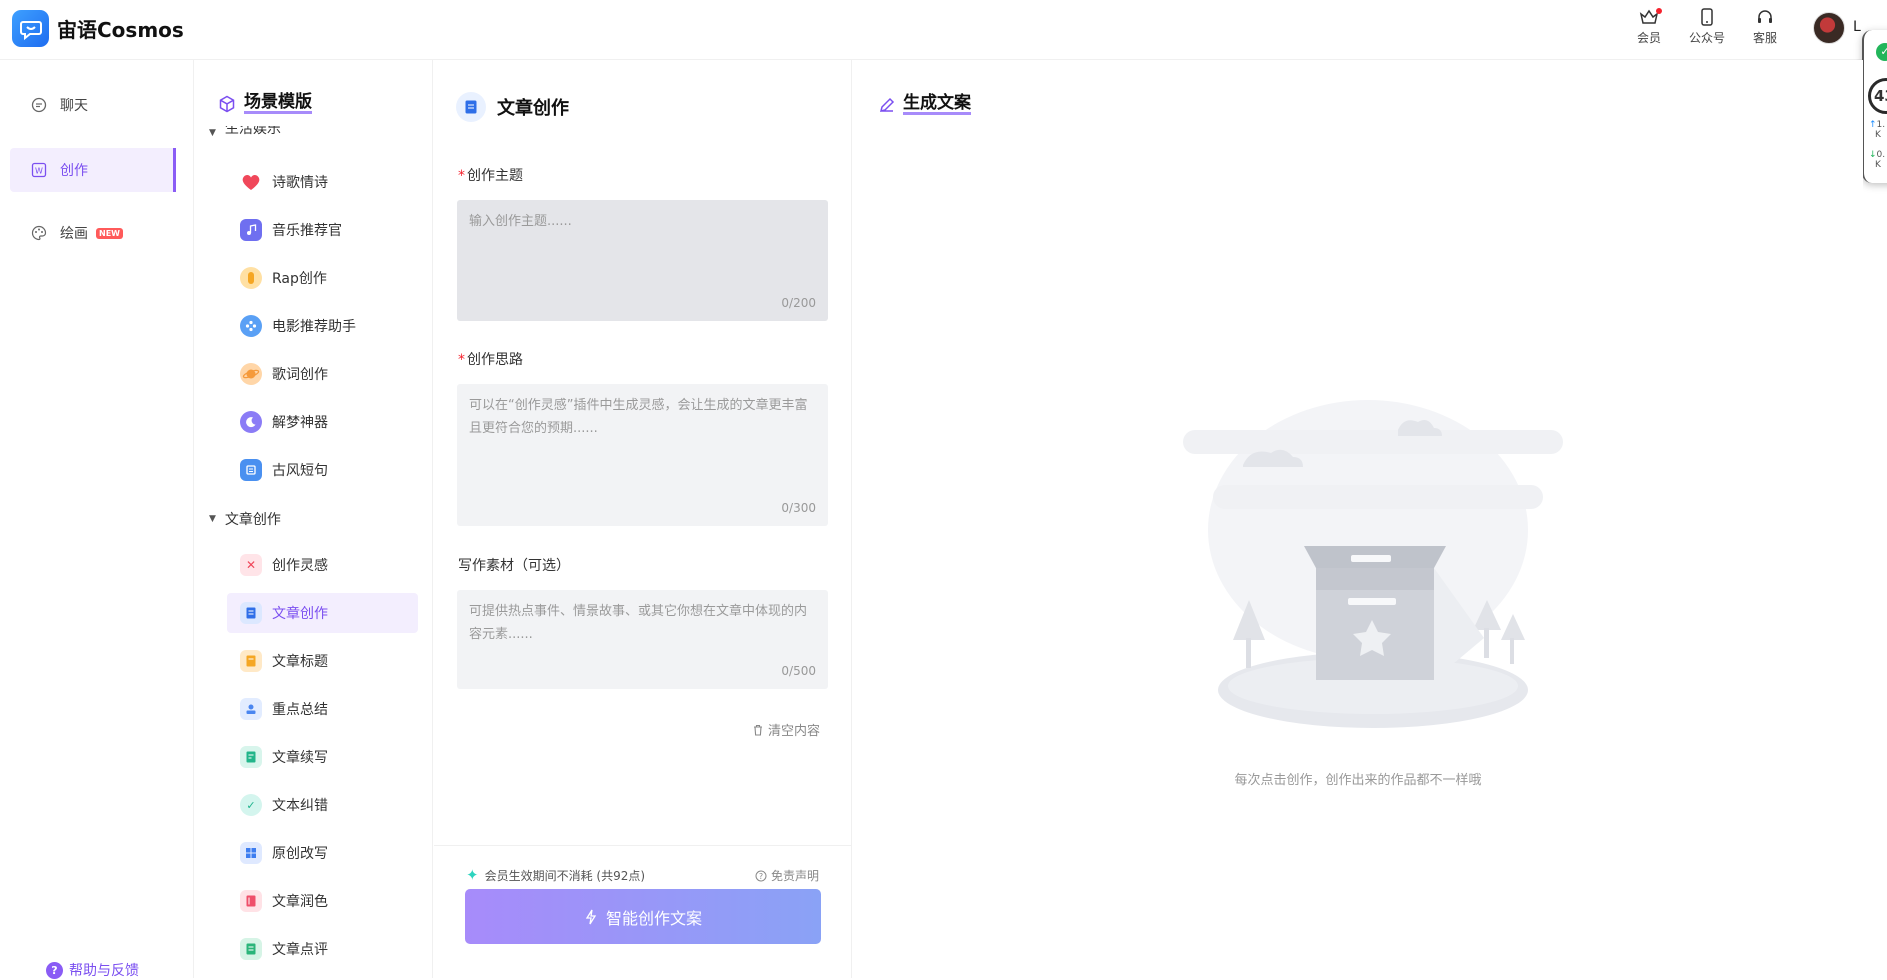  I want to click on material-counter: 0/500, so click(798, 671).